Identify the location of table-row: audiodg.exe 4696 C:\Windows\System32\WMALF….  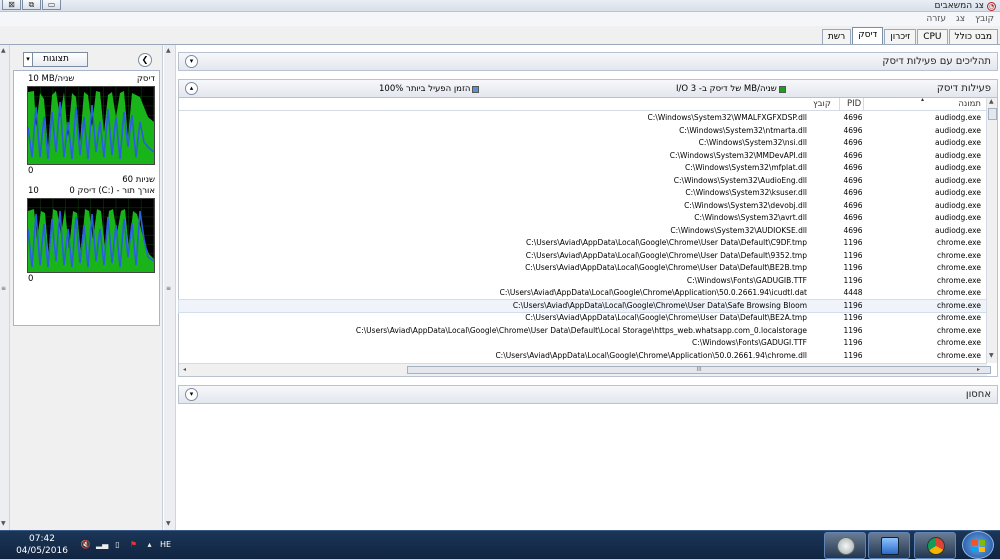
(583, 118).